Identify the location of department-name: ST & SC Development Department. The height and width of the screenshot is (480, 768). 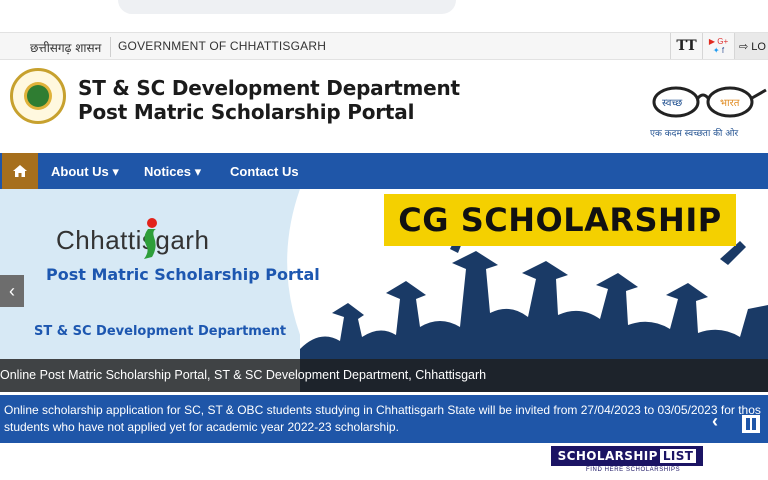
(160, 331).